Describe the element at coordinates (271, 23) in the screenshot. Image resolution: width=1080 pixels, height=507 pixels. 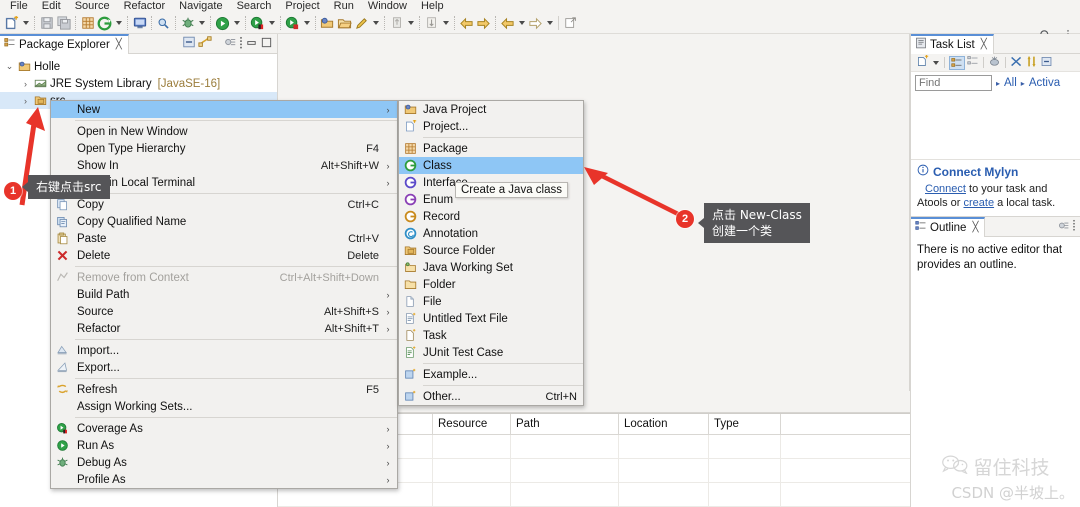
I see `coverage-dropdown-icon` at that location.